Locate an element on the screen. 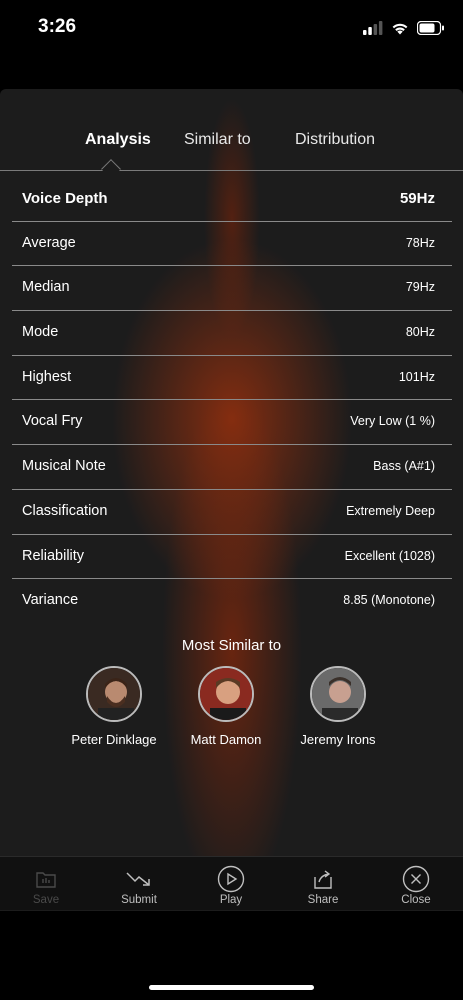  row-label: Musical Note is located at coordinates (64, 466).